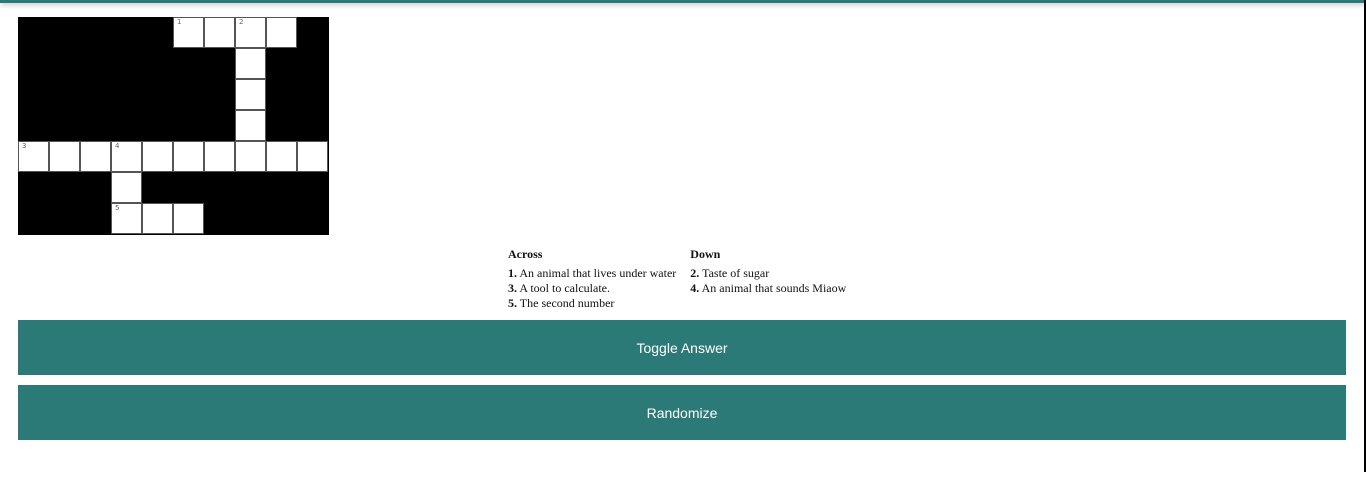 This screenshot has height=486, width=1366. Describe the element at coordinates (736, 273) in the screenshot. I see `clue-text: Taste of sugar` at that location.